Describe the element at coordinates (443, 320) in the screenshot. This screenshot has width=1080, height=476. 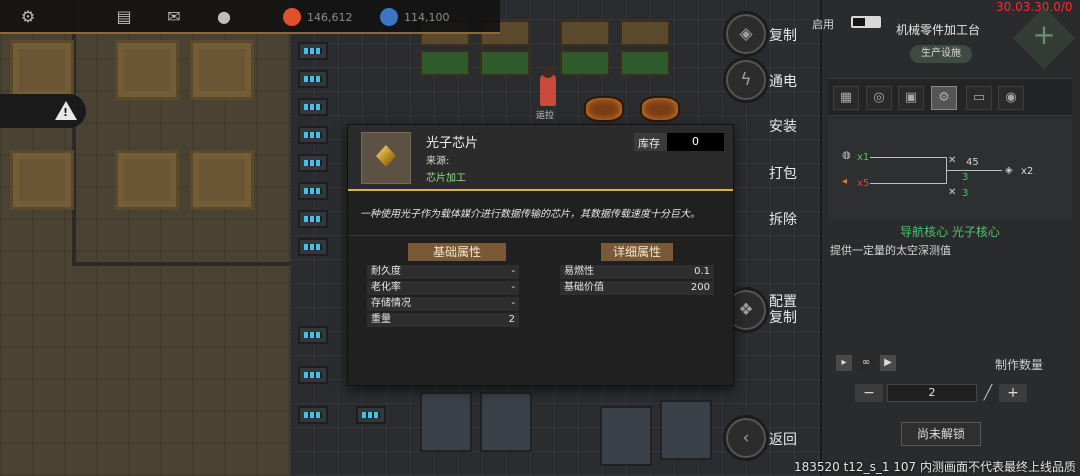
I see `attr-row: 重量 2` at that location.